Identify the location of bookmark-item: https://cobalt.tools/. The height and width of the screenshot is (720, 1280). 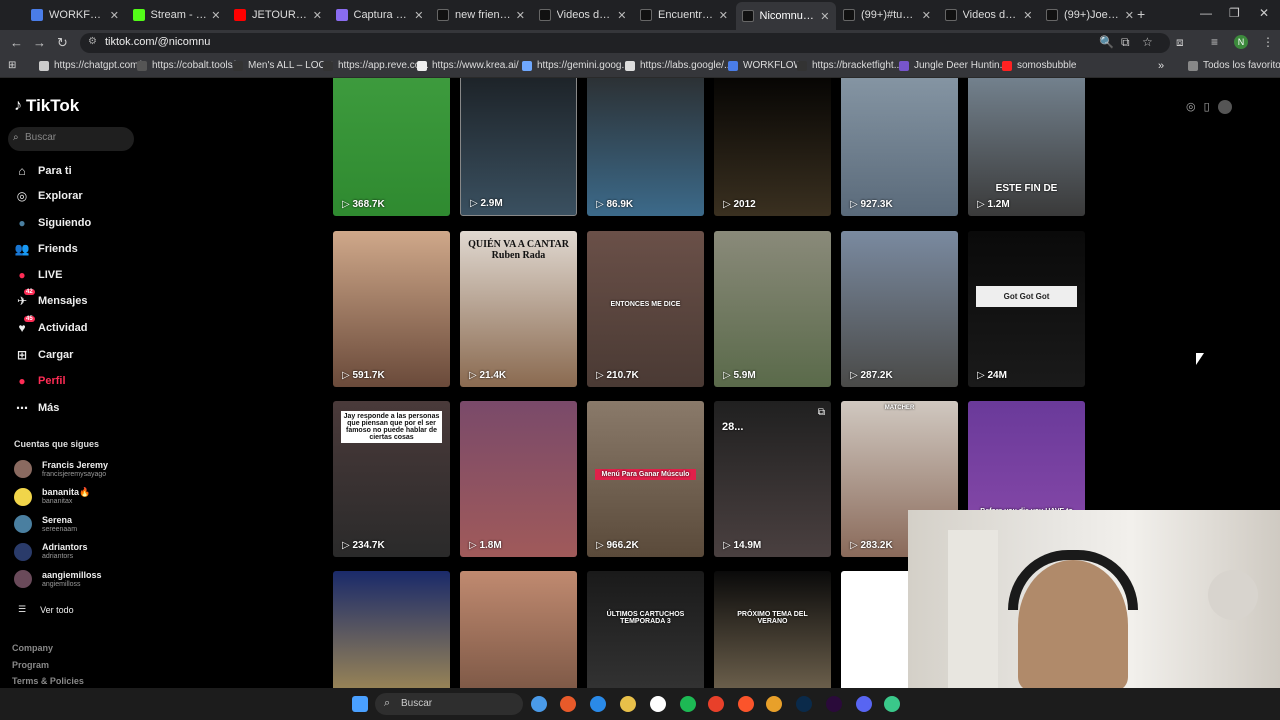
(186, 65).